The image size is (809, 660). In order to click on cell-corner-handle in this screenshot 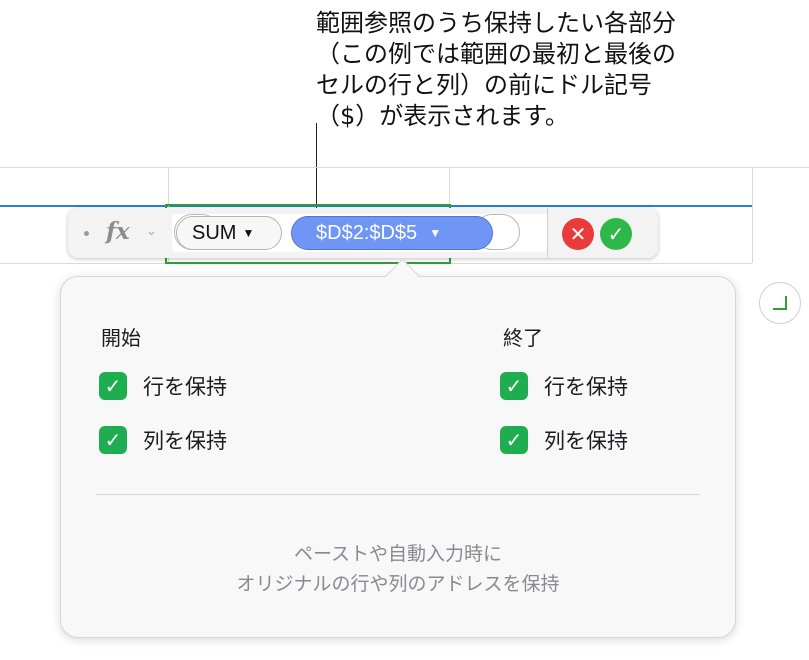, I will do `click(780, 303)`.